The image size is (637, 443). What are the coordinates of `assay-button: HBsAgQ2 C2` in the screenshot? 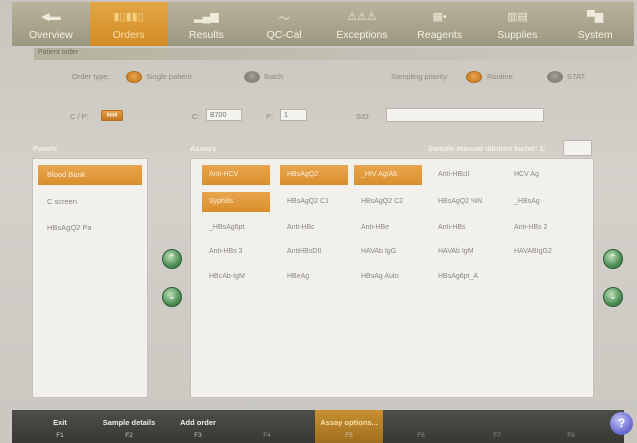 It's located at (388, 202).